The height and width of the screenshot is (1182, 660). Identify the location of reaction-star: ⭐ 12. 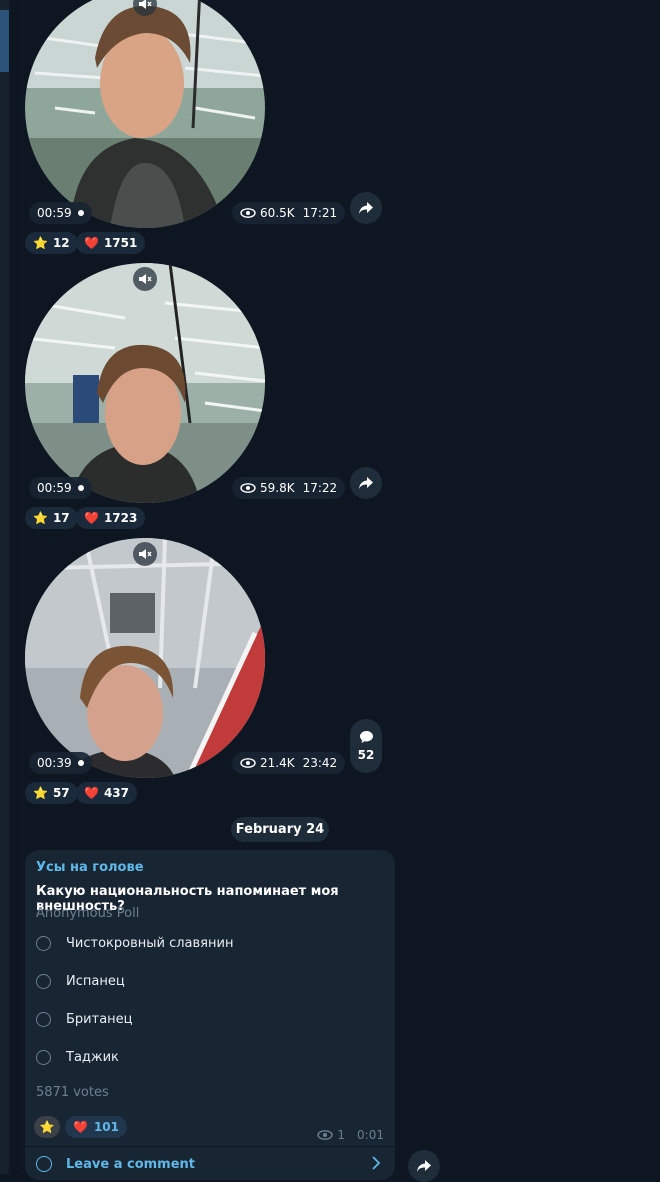
(51, 243).